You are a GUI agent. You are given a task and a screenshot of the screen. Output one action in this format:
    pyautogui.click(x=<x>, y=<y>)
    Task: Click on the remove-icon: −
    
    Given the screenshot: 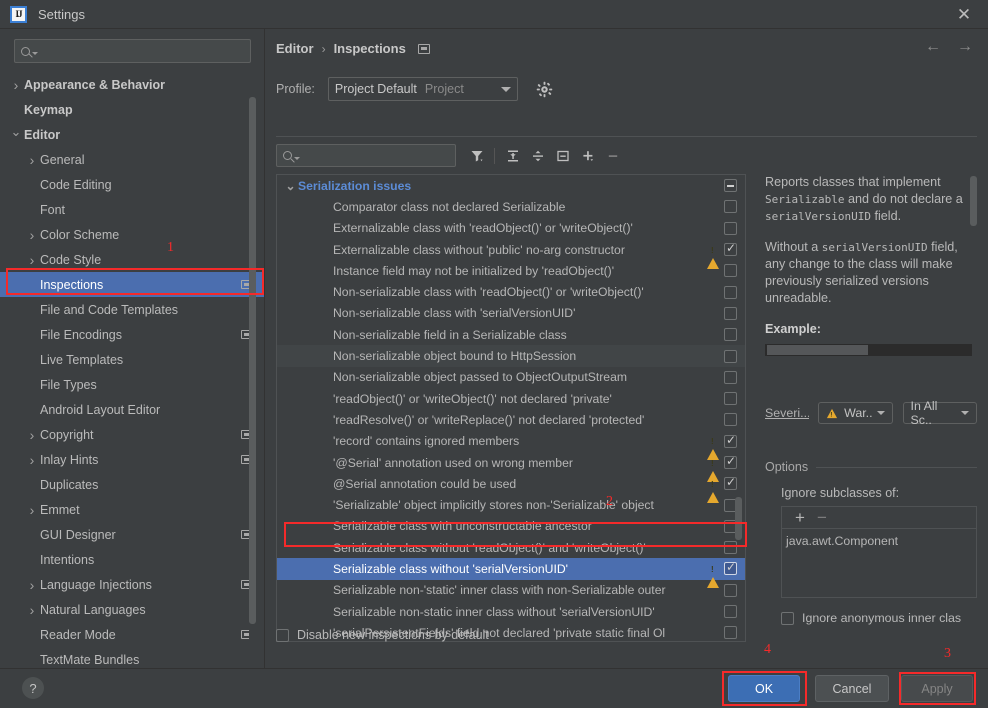 What is the action you would take?
    pyautogui.click(x=822, y=518)
    